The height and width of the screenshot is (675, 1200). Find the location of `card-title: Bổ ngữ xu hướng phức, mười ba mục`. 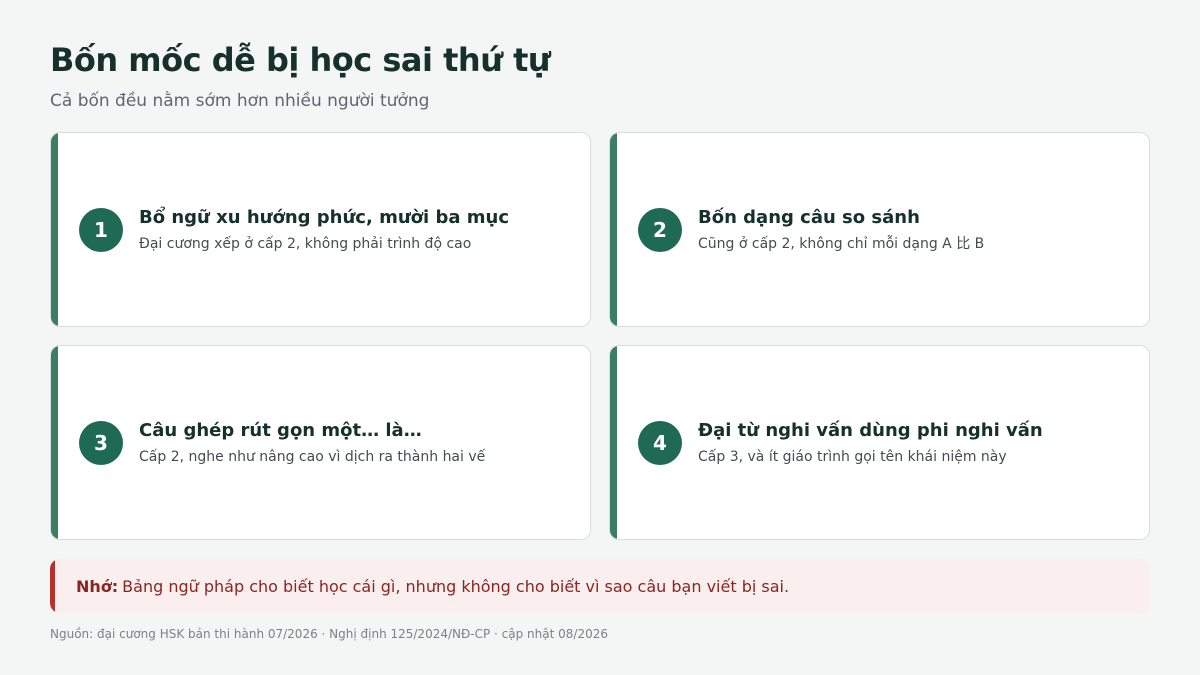

card-title: Bổ ngữ xu hướng phức, mười ba mục is located at coordinates (324, 217).